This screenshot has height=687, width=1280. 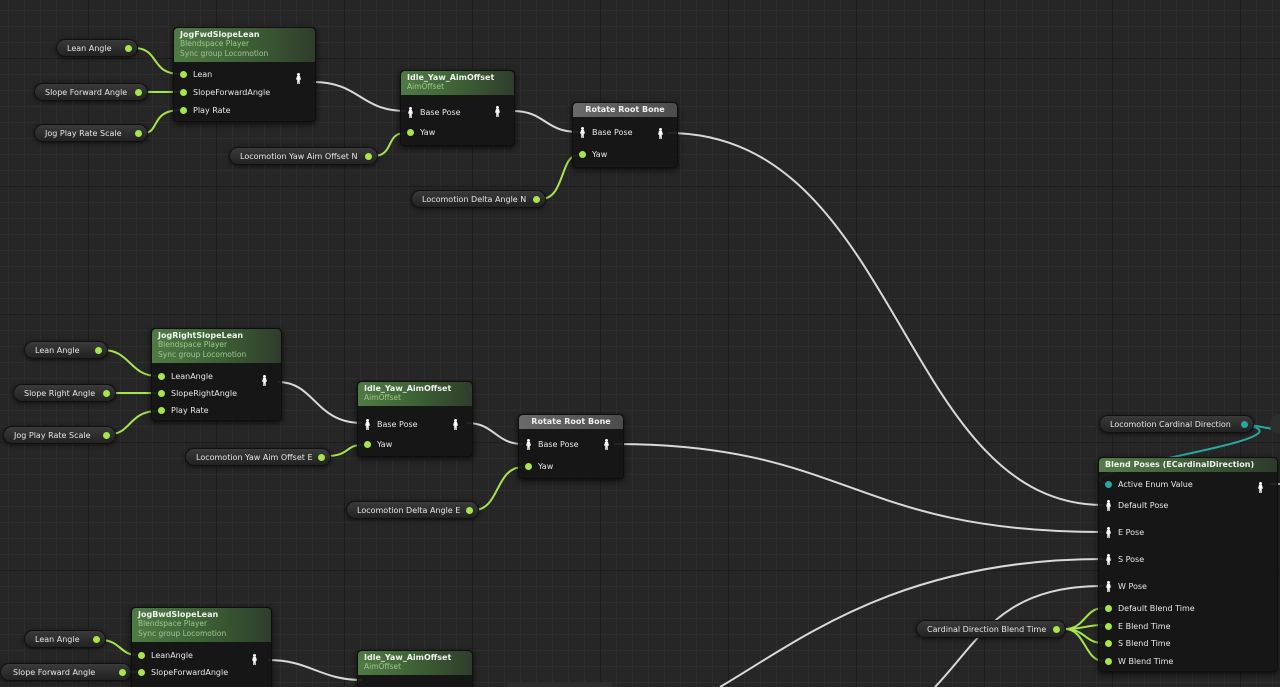 What do you see at coordinates (991, 629) in the screenshot?
I see `cardinal-direction-blend-time-getter: Cardinal Direction Blend Time` at bounding box center [991, 629].